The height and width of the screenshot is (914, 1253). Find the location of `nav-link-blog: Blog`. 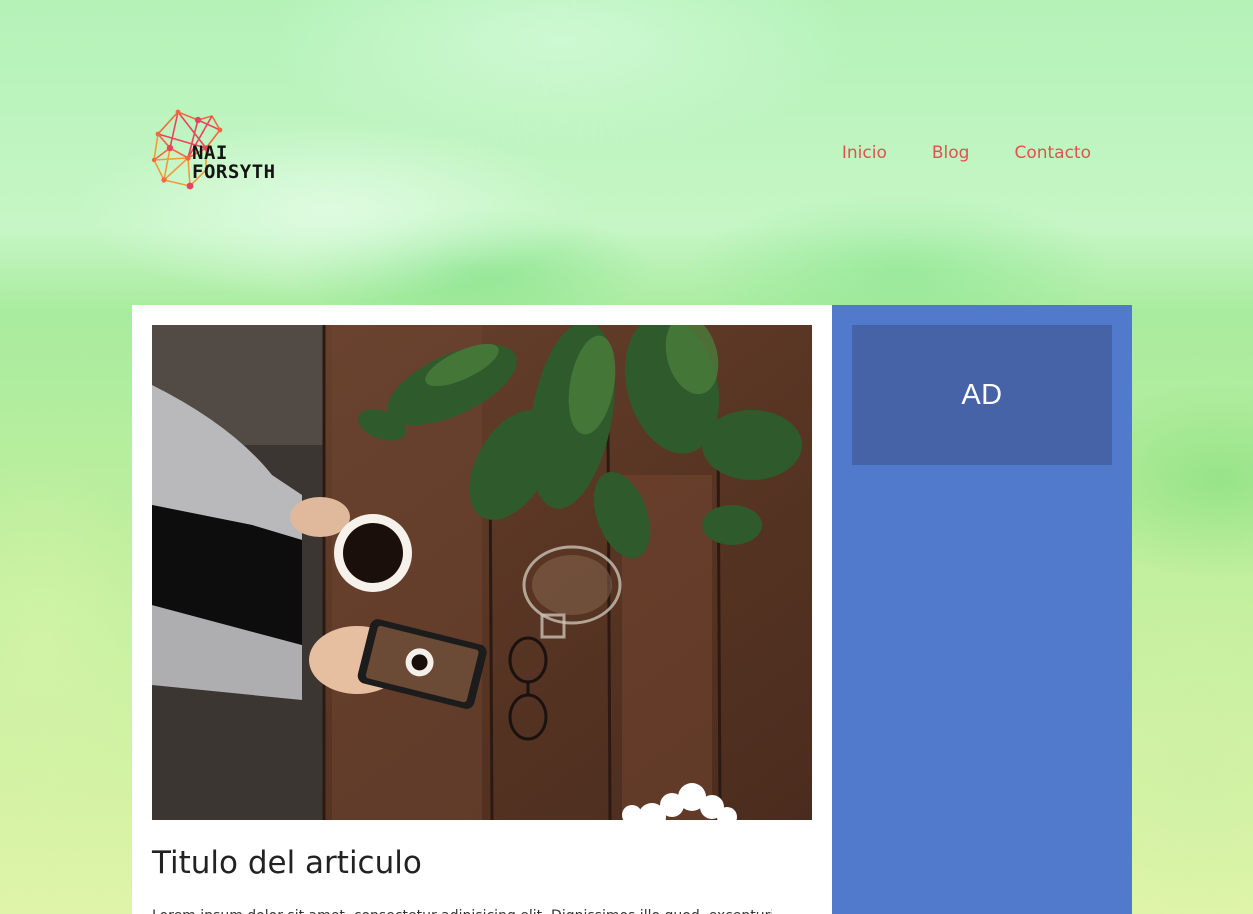

nav-link-blog: Blog is located at coordinates (951, 153).